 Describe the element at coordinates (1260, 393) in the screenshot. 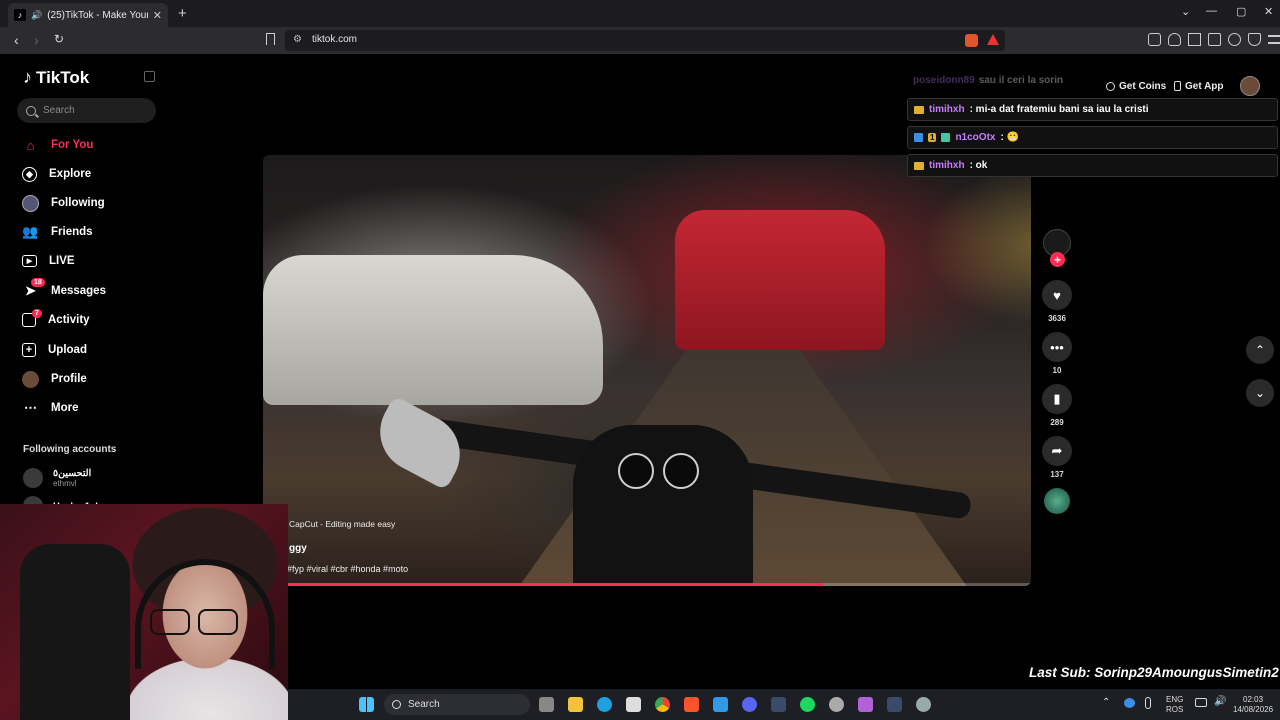

I see `next-video-button: ⌄` at that location.